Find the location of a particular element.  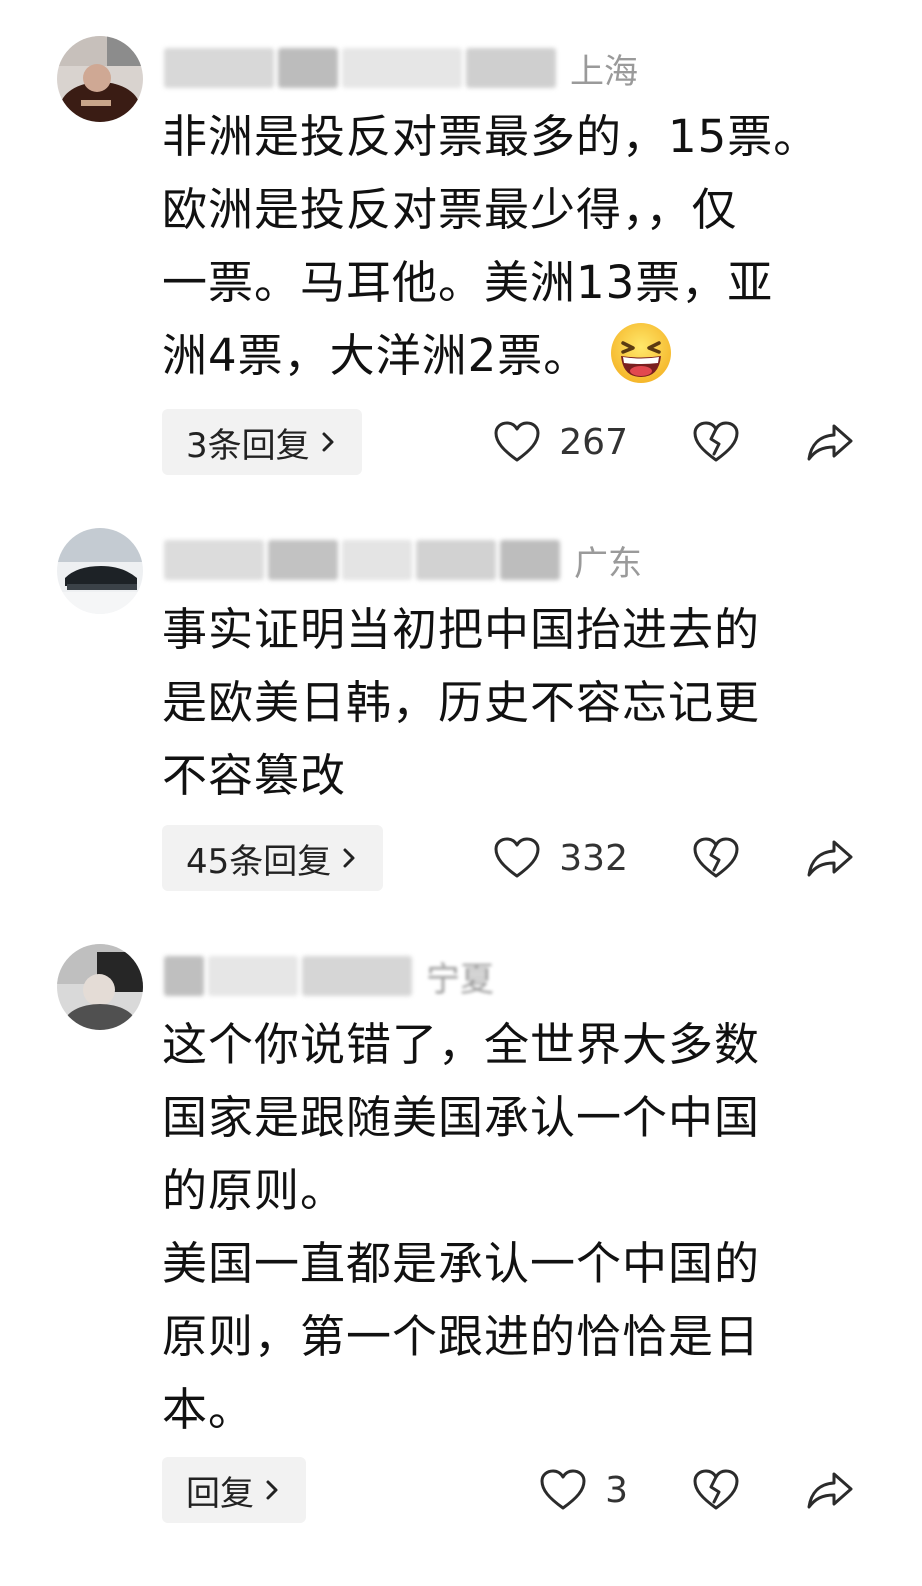

comment-actions: 3 is located at coordinates (696, 1490).